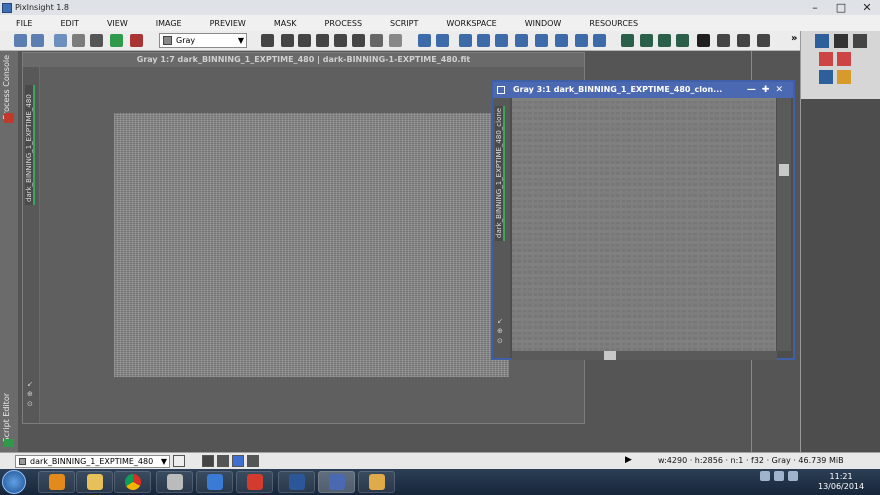 The image size is (880, 495). Describe the element at coordinates (304, 40) in the screenshot. I see `zoom-fit-icon` at that location.